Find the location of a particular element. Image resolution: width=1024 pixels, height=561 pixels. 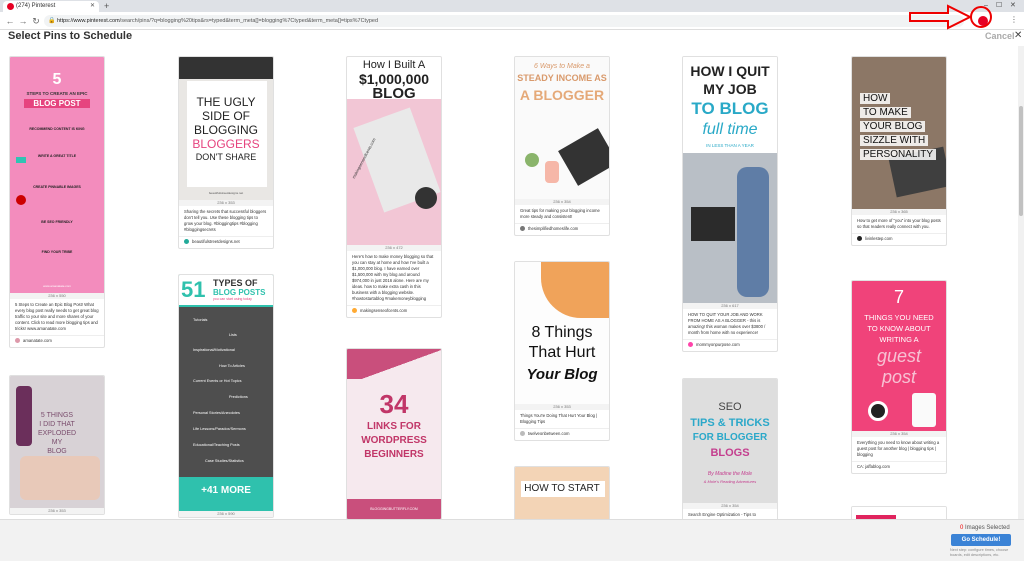

browser-tab: (274) Pinterest ✕ is located at coordinates (51, 6).